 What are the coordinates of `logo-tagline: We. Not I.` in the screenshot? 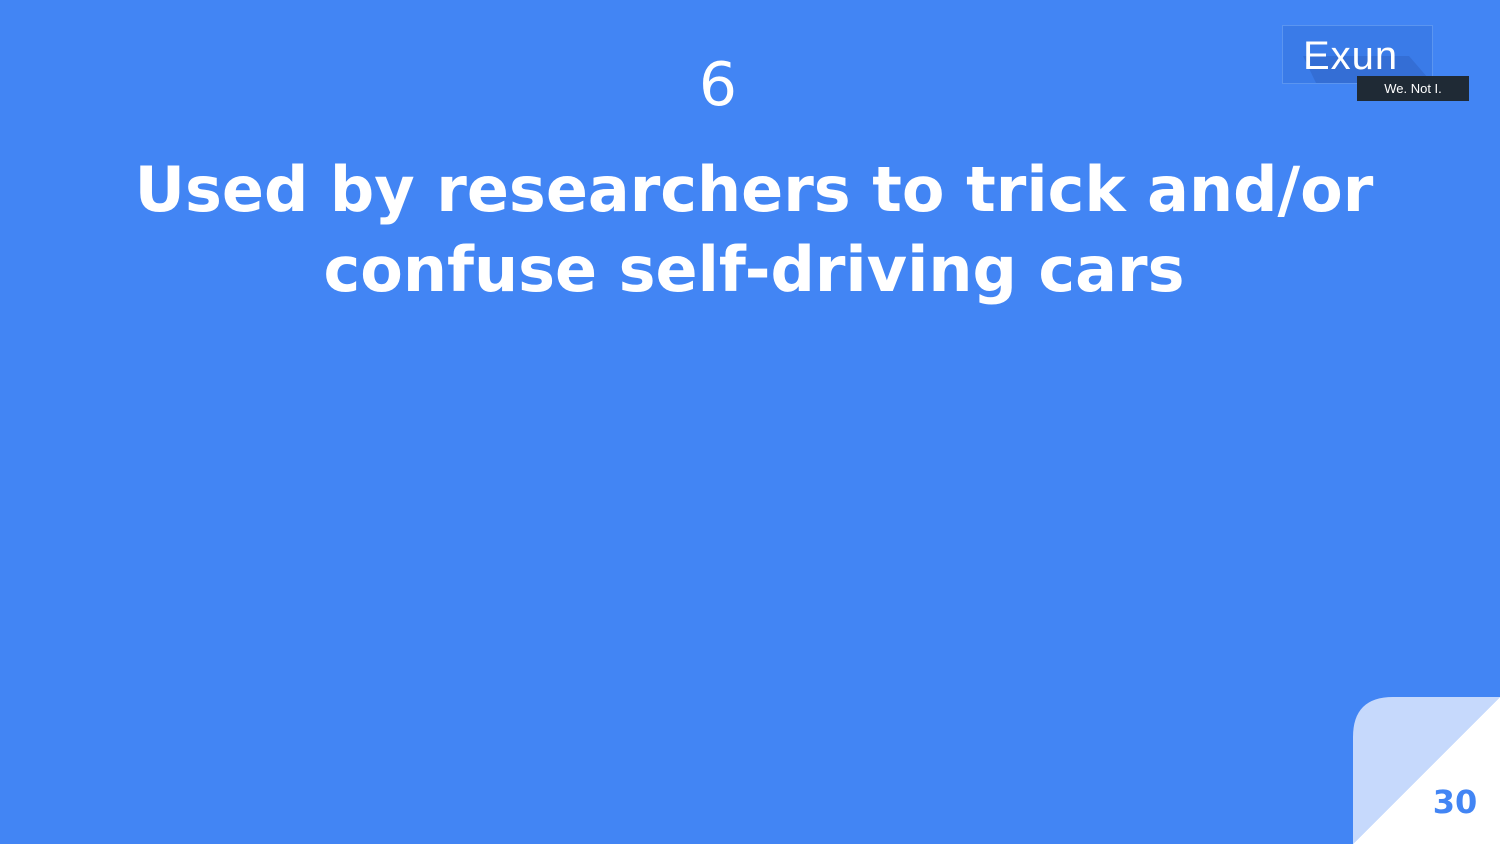 It's located at (1413, 88).